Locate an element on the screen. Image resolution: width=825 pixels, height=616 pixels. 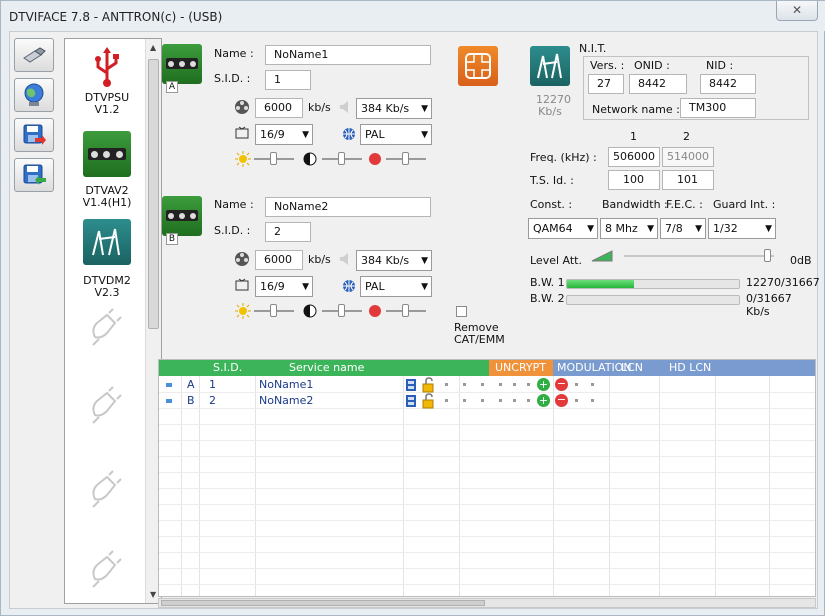
bandwidth-select: 8 Mhz ▼ is located at coordinates (629, 228).